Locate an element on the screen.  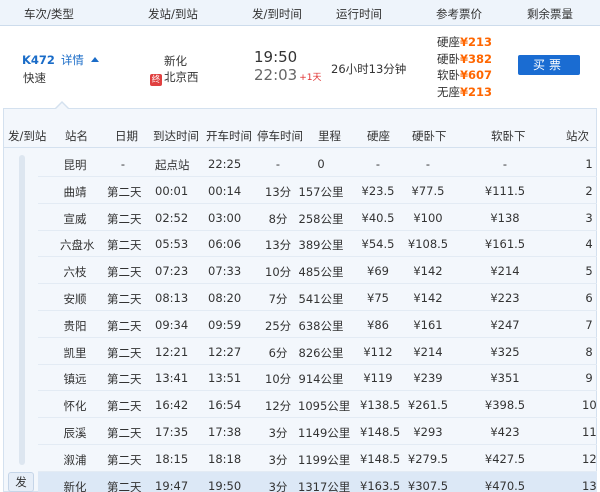
table-row: 昆明 - 起点站 22:25 - 0 - - - 1 is located at coordinates (317, 163).